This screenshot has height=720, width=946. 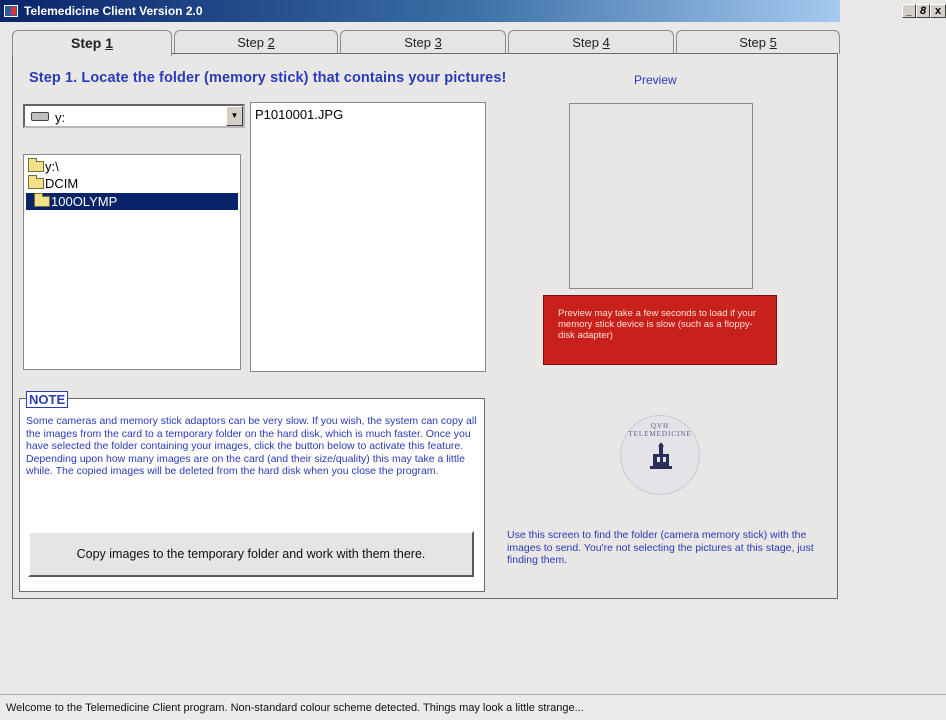 I want to click on window-title: Telemedicine Client Version 2.0, so click(x=113, y=11).